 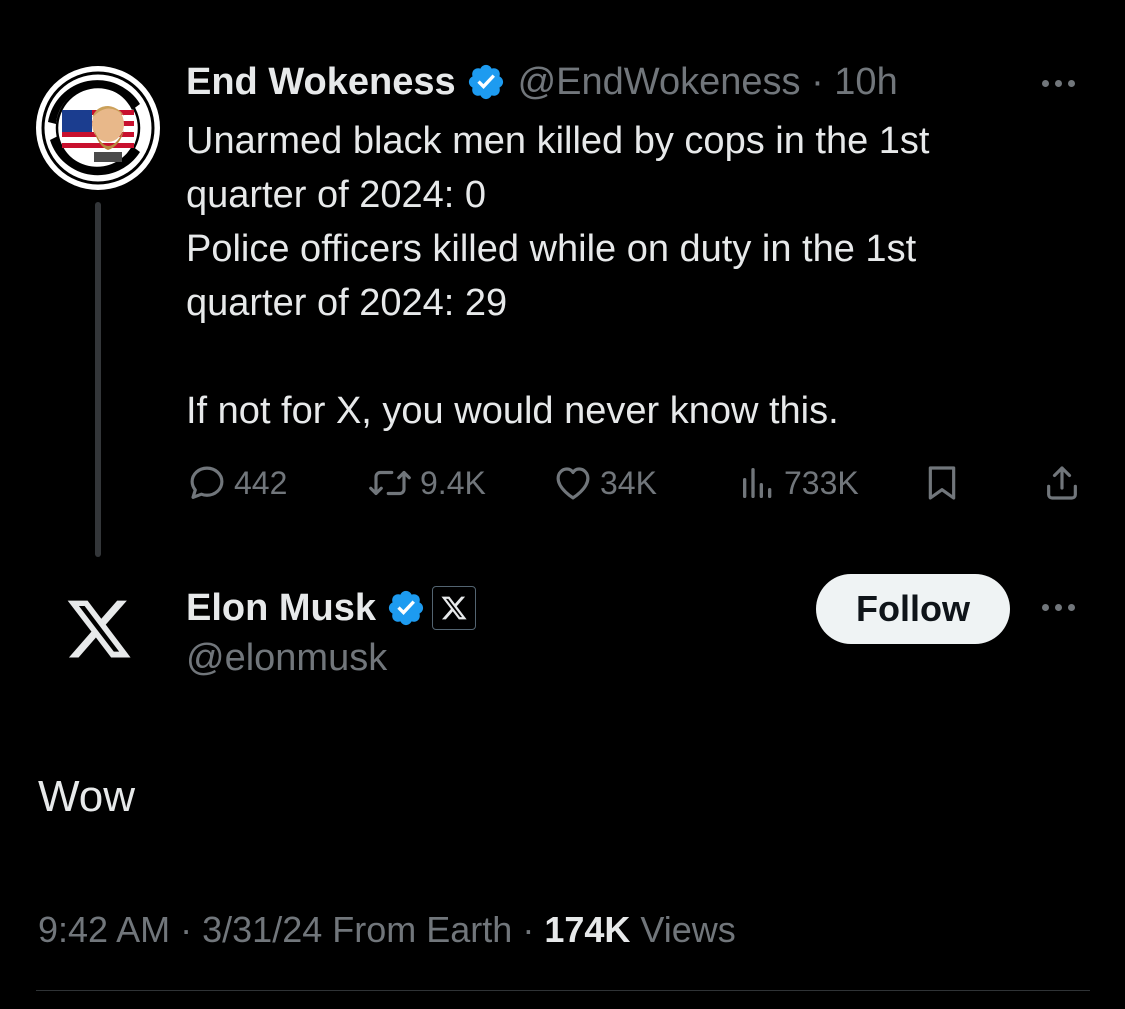 What do you see at coordinates (281, 608) in the screenshot?
I see `reply-author-name: Elon Musk` at bounding box center [281, 608].